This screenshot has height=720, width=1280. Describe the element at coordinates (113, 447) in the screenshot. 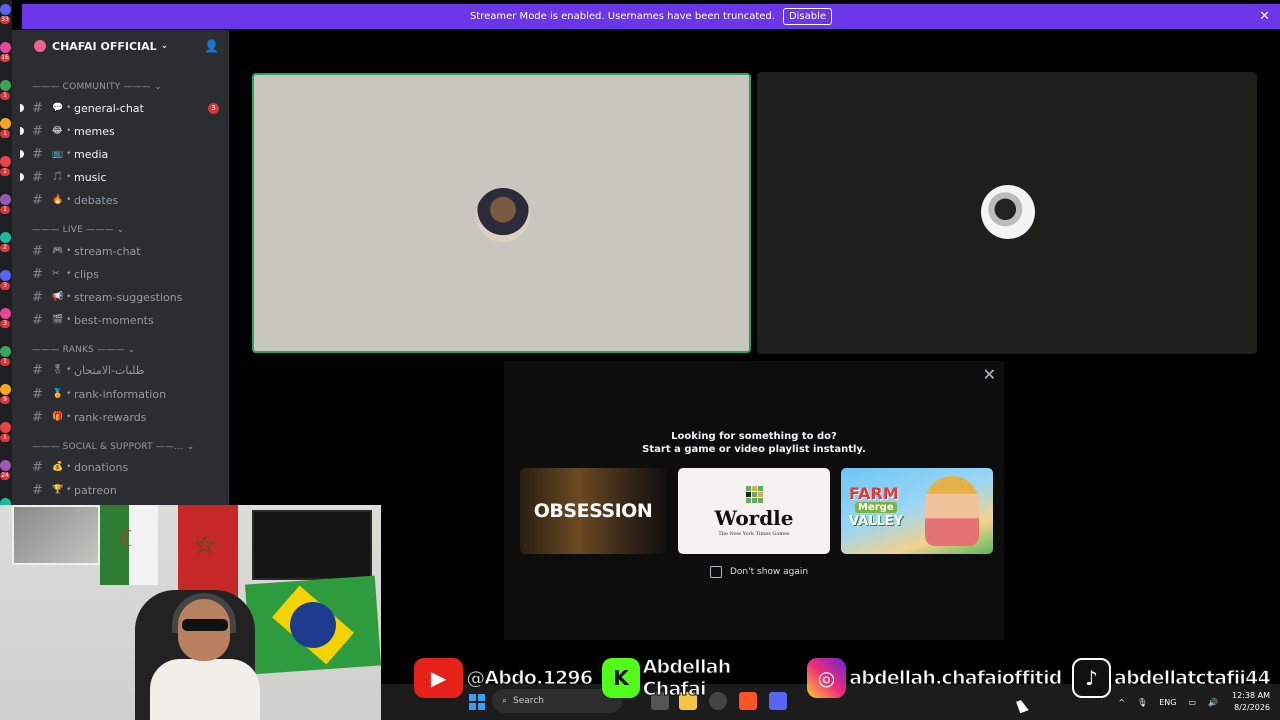

I see `category-social: ——— SOCIAL & SUPPORT ——... ⌄` at that location.